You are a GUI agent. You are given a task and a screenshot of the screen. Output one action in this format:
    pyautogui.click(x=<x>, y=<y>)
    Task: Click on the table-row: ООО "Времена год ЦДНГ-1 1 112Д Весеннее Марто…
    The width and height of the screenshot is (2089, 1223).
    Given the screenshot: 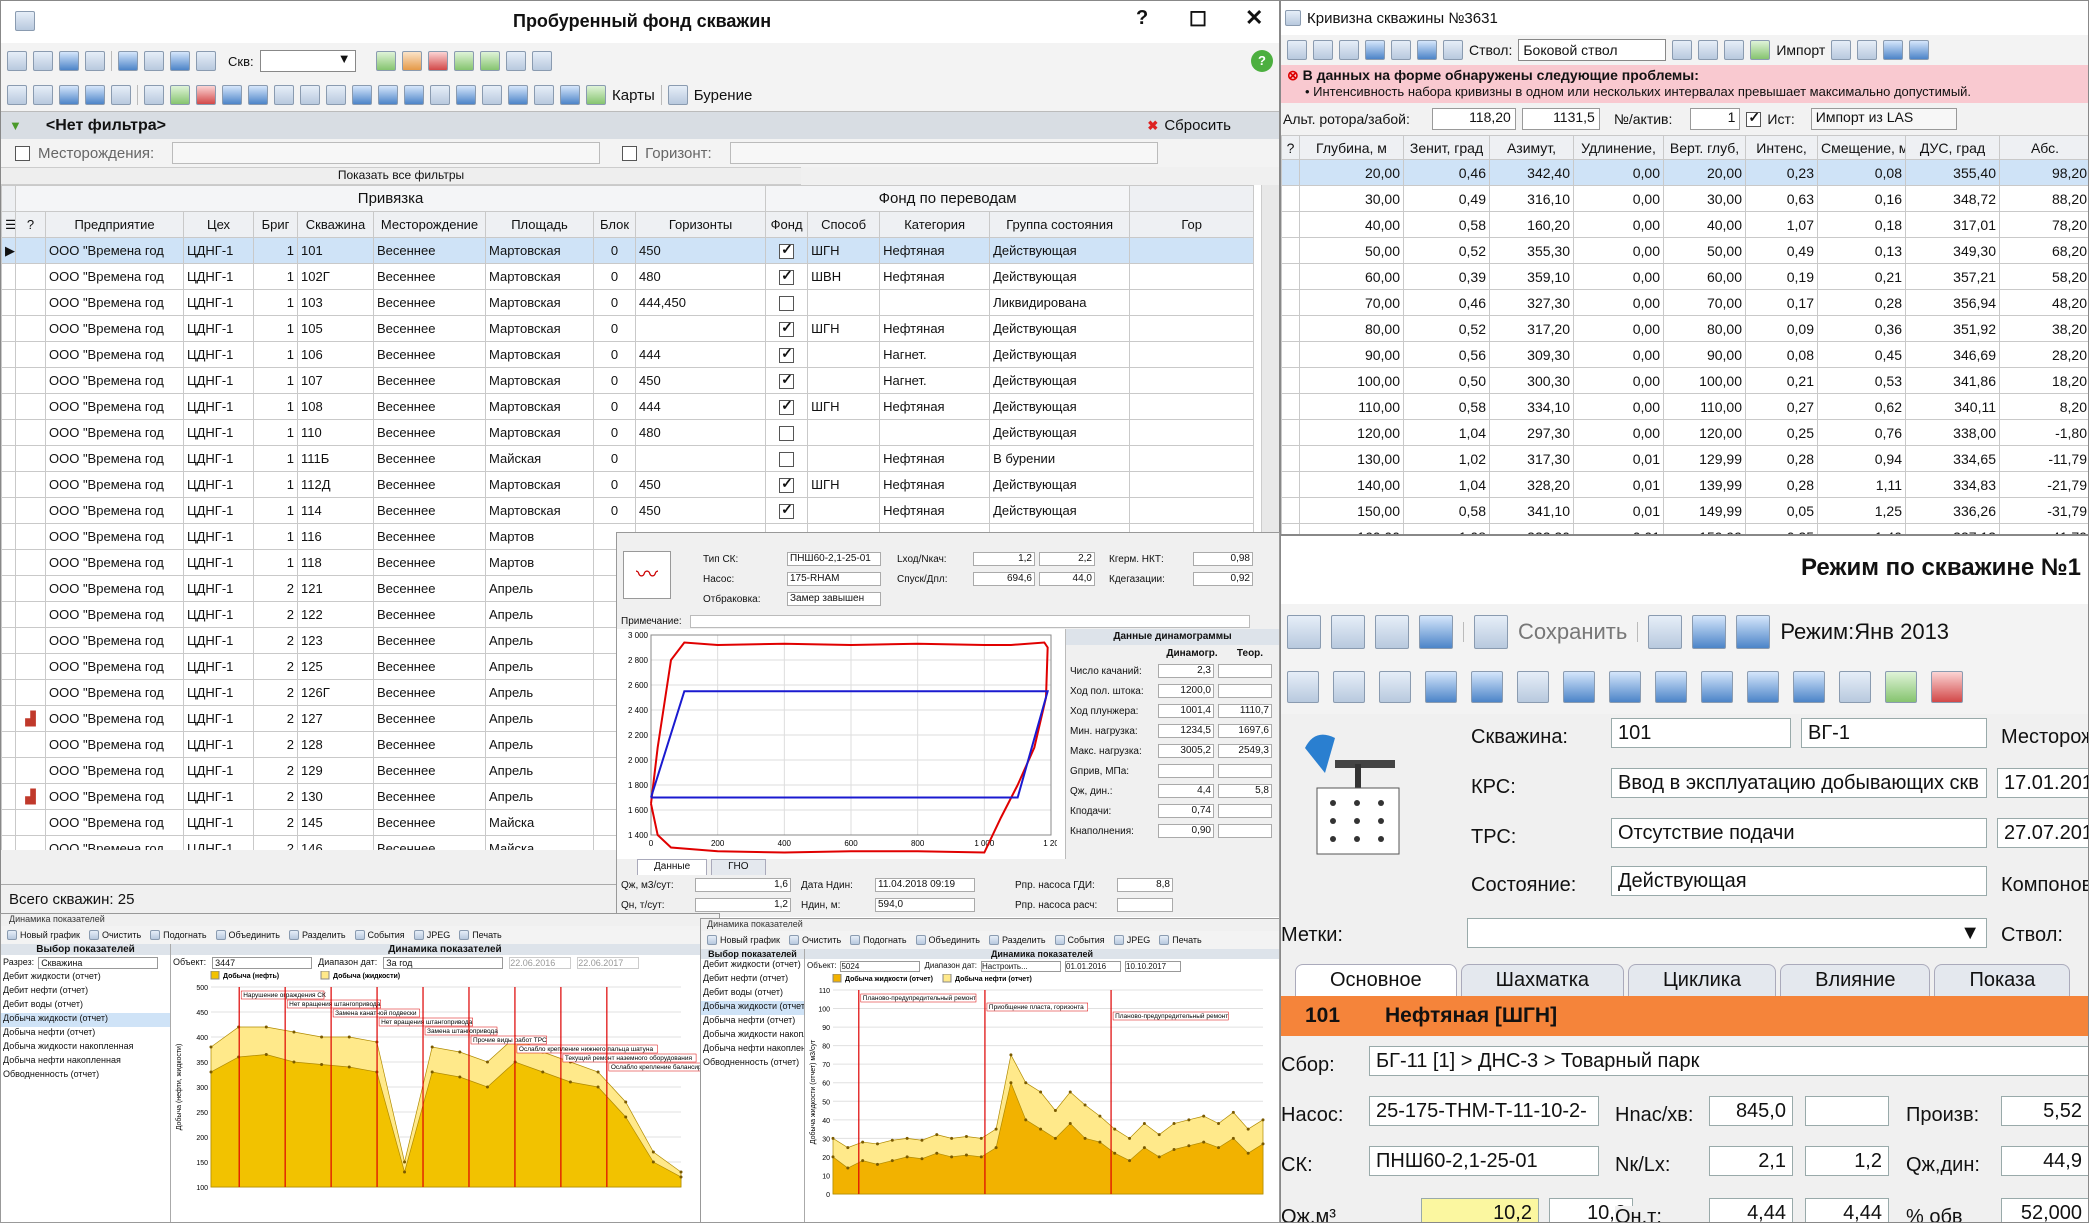 What is the action you would take?
    pyautogui.click(x=628, y=484)
    